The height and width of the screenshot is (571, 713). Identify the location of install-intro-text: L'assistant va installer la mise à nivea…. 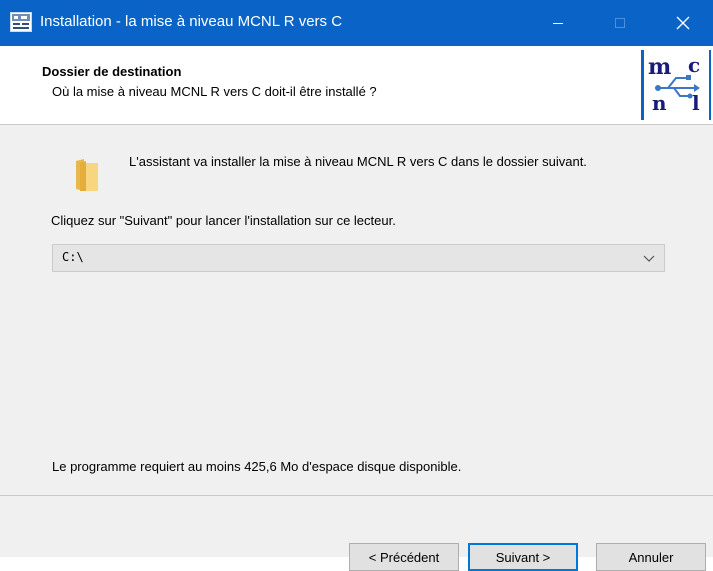
(358, 161).